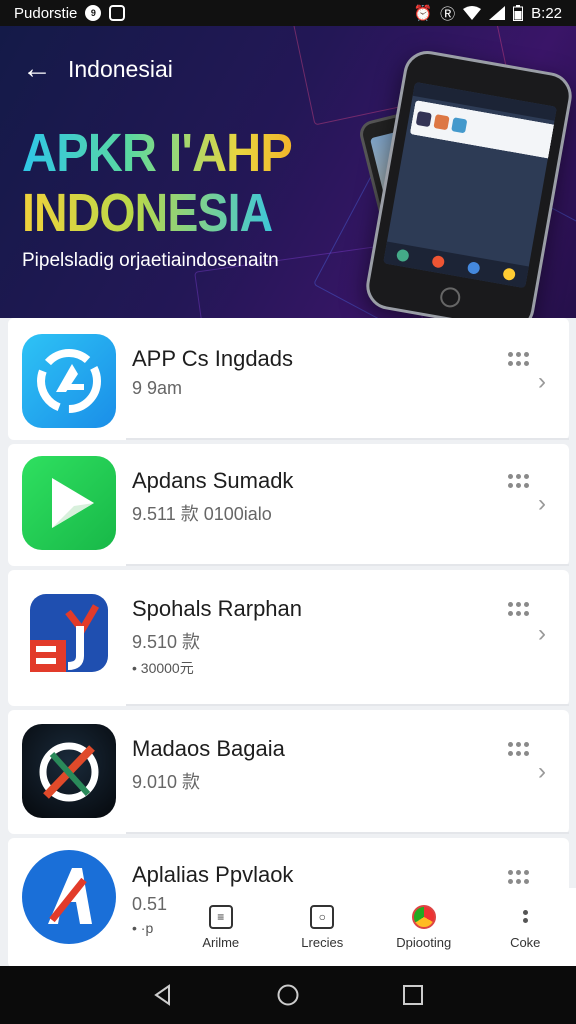  I want to click on list-item: Apdans Sumadk 9.511 款 0100ialo ›, so click(288, 505).